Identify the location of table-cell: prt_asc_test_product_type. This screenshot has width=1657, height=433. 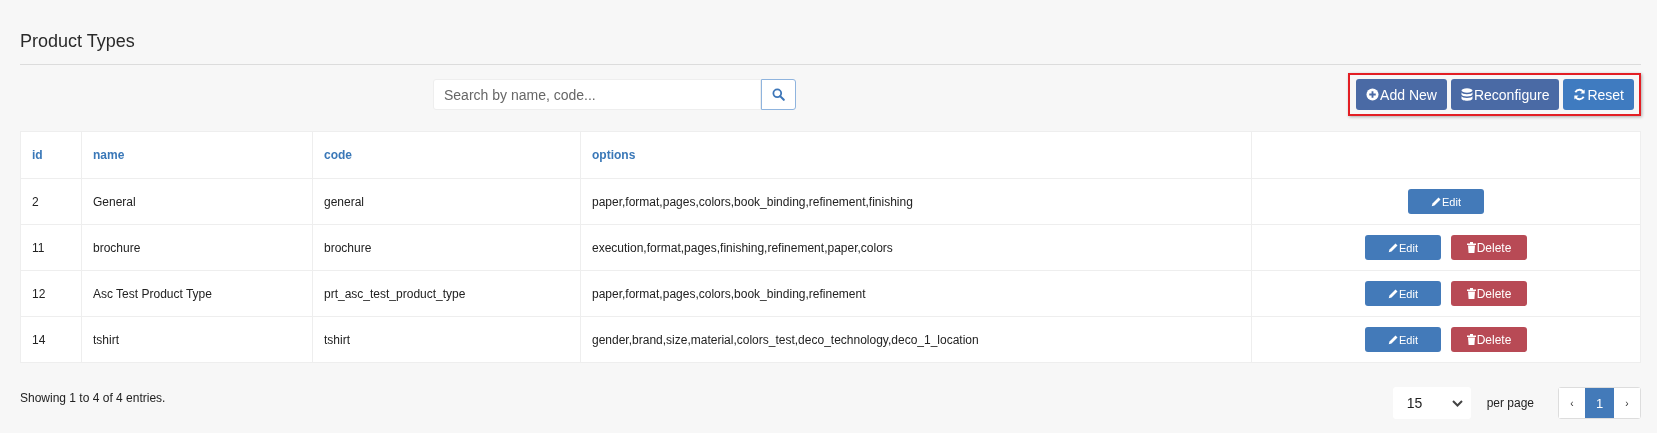
(446, 293).